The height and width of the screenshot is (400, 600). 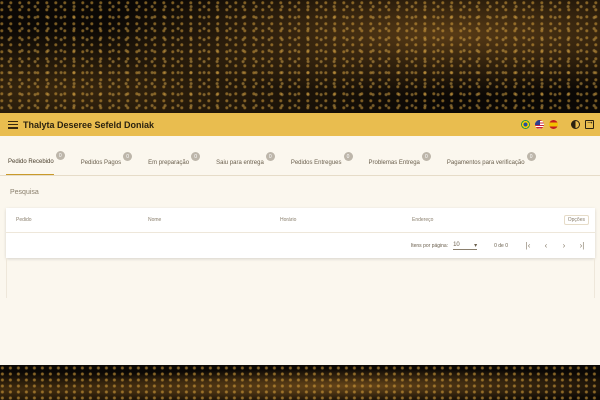 I want to click on page-size-value: 10, so click(x=456, y=245).